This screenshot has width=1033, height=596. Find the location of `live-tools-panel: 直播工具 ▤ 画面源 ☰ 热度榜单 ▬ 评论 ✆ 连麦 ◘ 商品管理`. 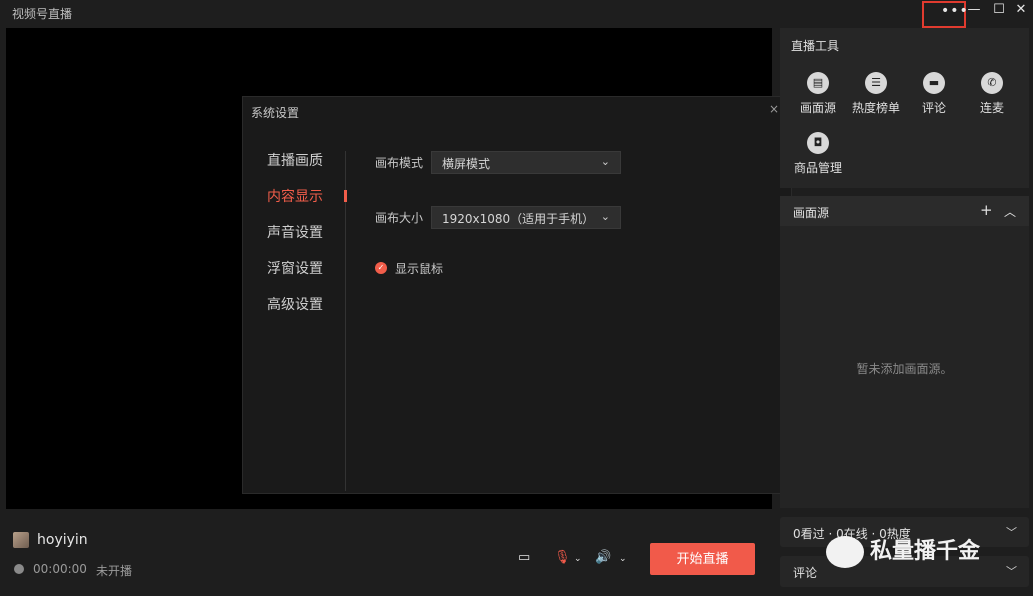

live-tools-panel: 直播工具 ▤ 画面源 ☰ 热度榜单 ▬ 评论 ✆ 连麦 ◘ 商品管理 is located at coordinates (904, 108).